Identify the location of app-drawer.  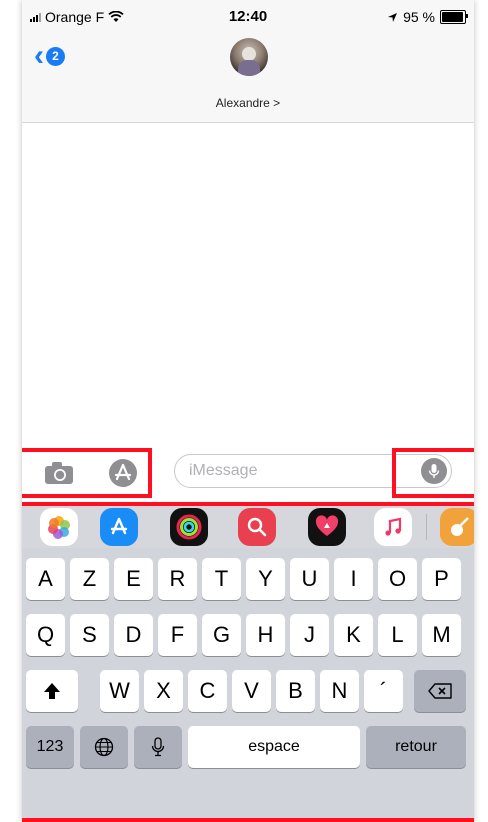
(248, 527).